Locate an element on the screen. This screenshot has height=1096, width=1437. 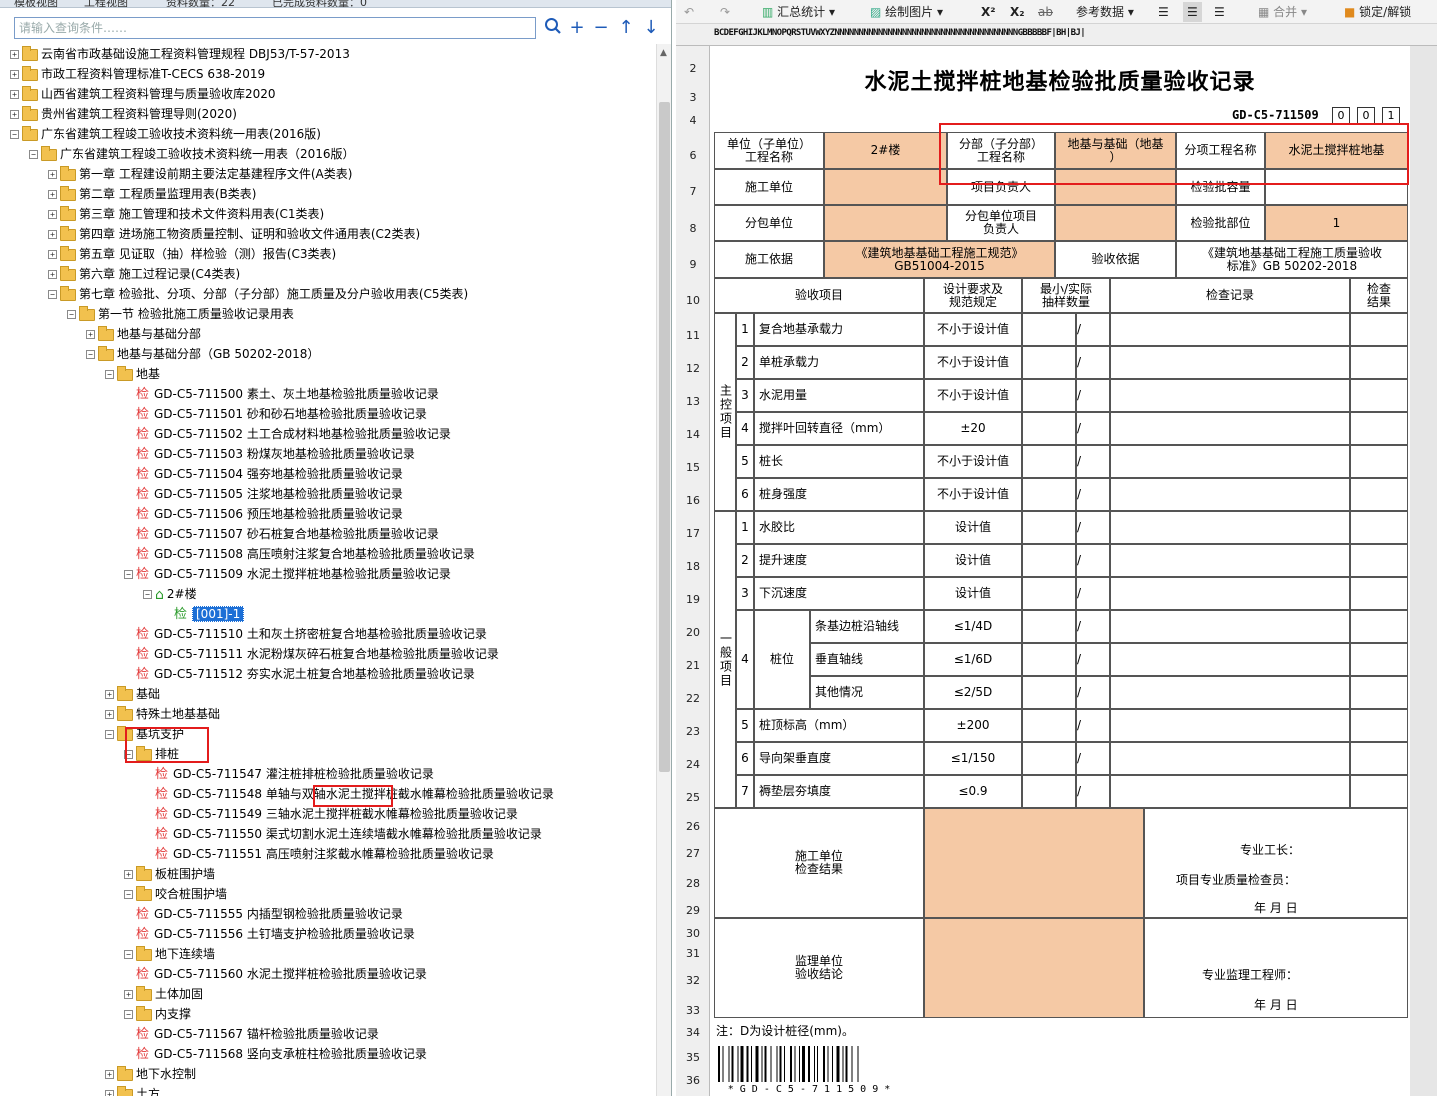
row-number: 10 is located at coordinates (693, 300).